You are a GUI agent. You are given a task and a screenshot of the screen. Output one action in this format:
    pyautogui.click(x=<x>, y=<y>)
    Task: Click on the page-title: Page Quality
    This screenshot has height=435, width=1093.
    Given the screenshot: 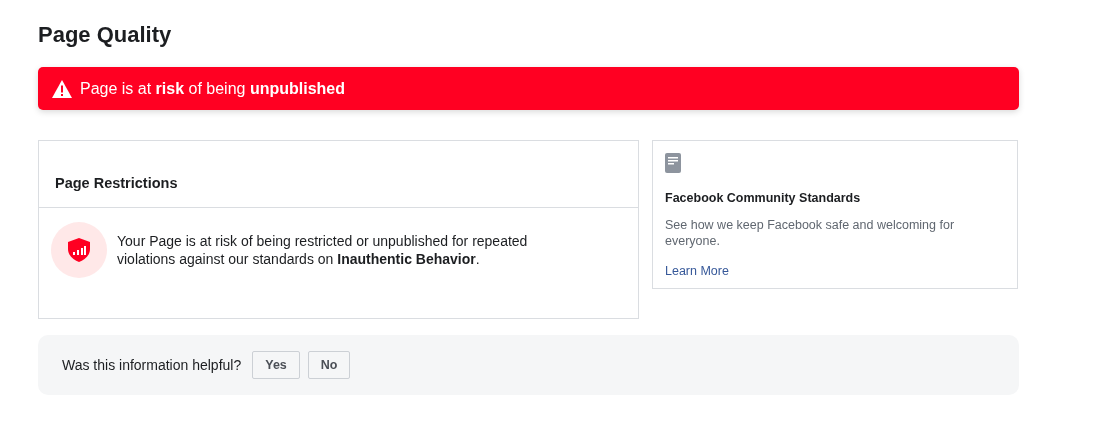 What is the action you would take?
    pyautogui.click(x=105, y=35)
    